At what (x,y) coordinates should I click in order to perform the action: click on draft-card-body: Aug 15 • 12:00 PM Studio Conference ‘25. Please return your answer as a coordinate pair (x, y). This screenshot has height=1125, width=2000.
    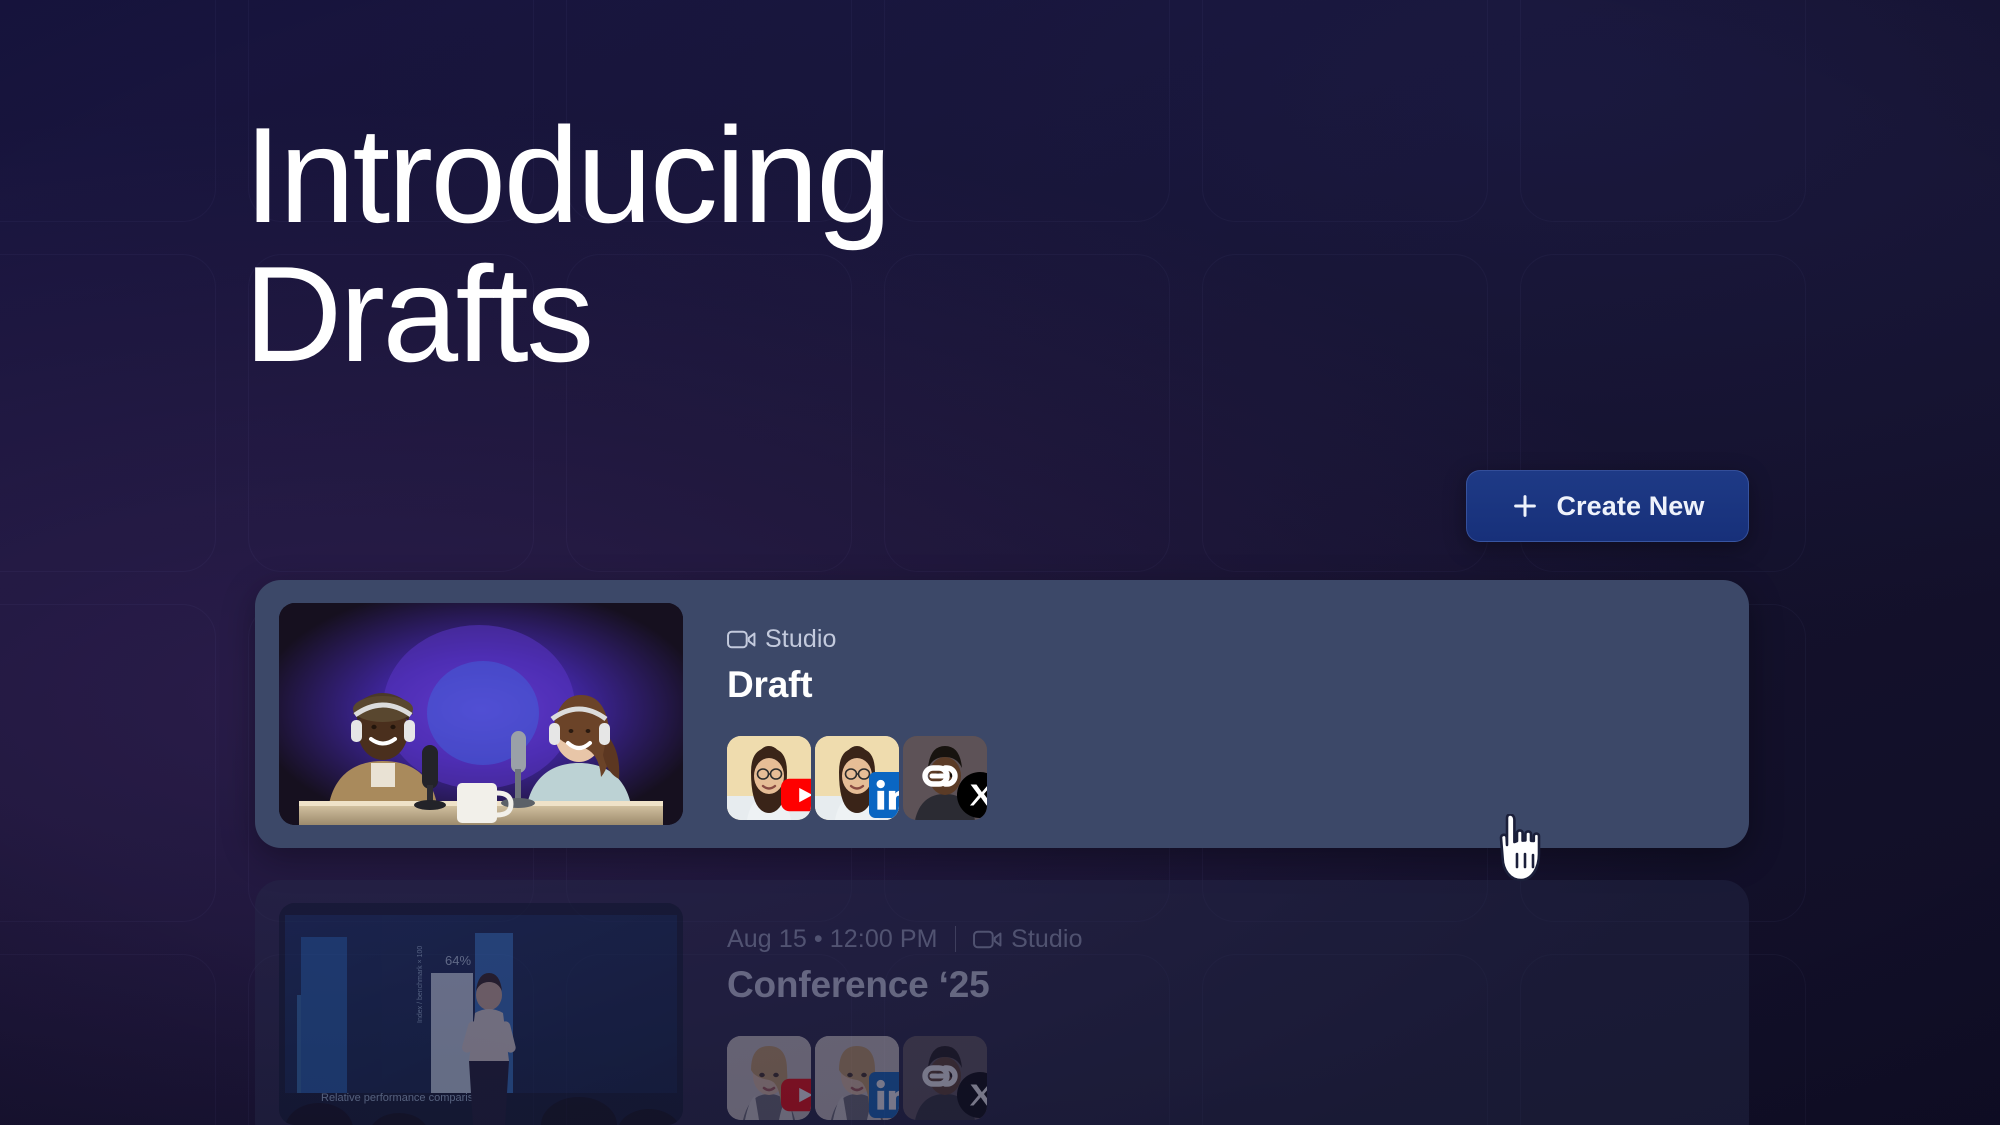
    Looking at the image, I should click on (1216, 1014).